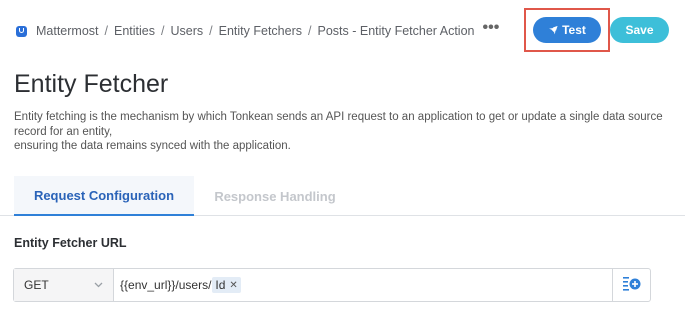 The height and width of the screenshot is (330, 685). What do you see at coordinates (98, 285) in the screenshot?
I see `chevron-down-icon` at bounding box center [98, 285].